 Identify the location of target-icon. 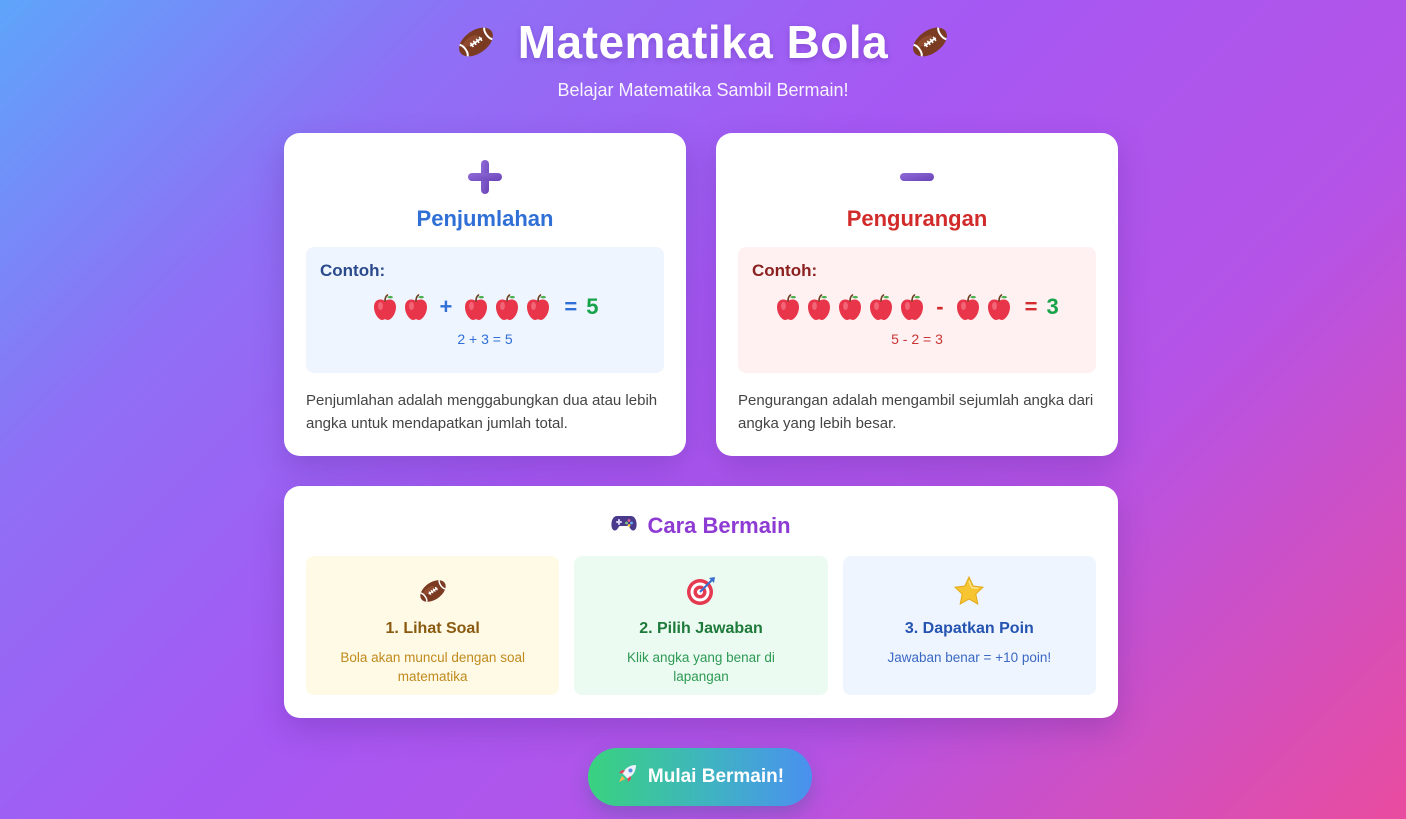
(700, 591).